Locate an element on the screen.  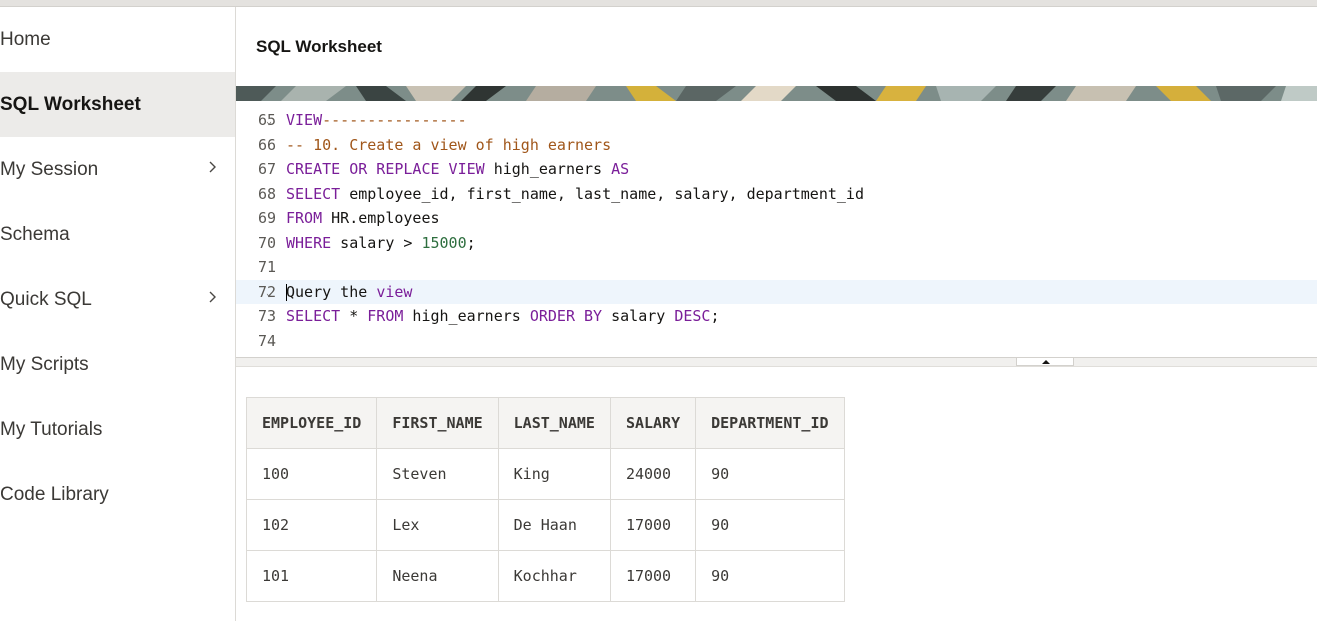
top-border is located at coordinates (658, 3).